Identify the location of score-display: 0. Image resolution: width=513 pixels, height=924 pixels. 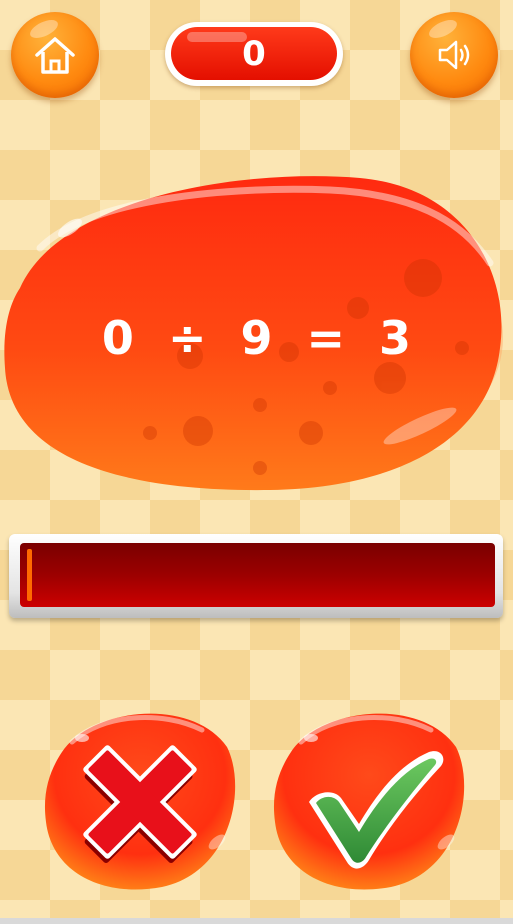
(254, 54).